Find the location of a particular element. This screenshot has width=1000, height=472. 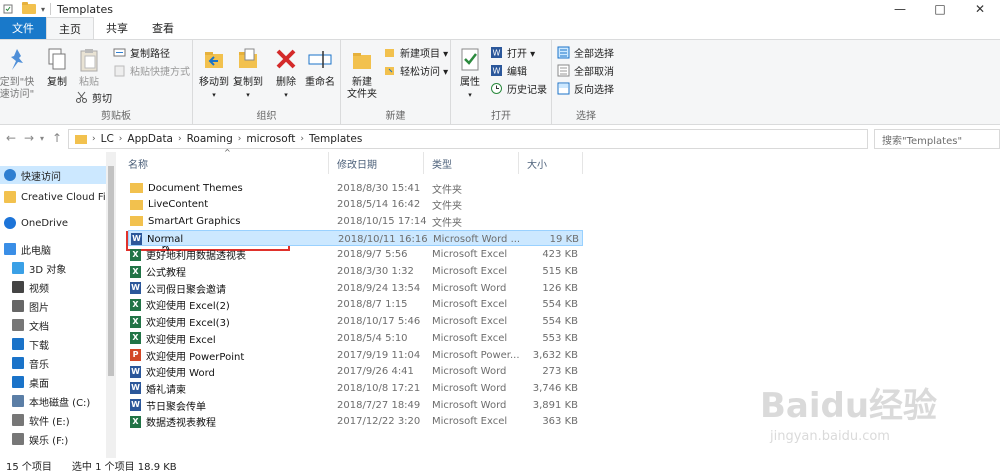

paste-button: 粘贴 is located at coordinates (89, 67).